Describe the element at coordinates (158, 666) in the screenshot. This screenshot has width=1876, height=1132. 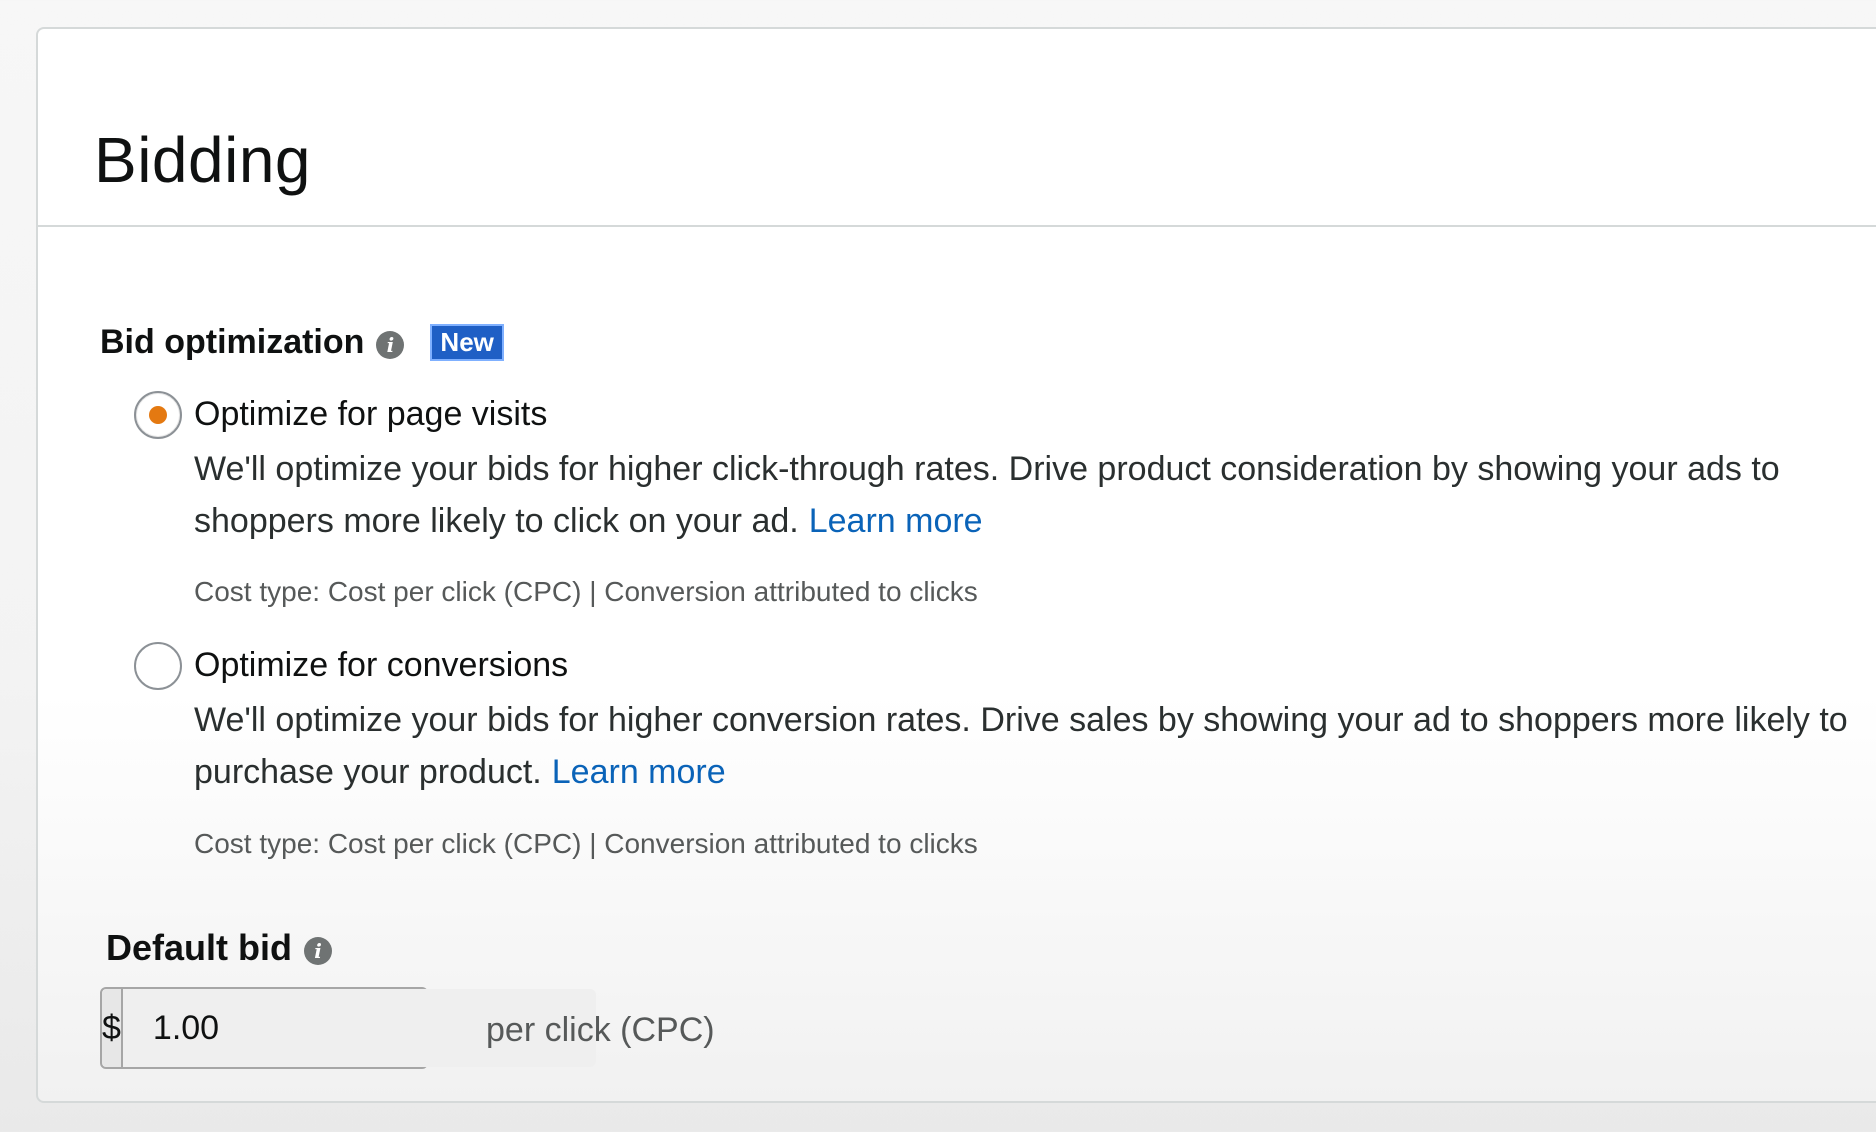
I see `radio-conversions` at that location.